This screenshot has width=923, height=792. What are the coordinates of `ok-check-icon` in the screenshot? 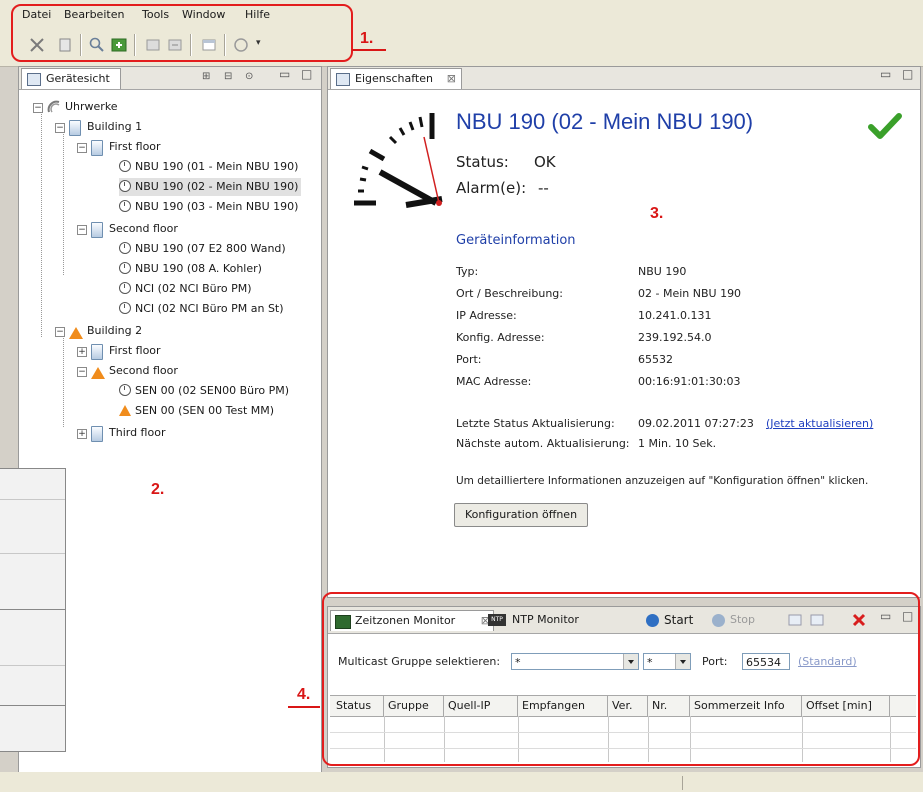 It's located at (885, 126).